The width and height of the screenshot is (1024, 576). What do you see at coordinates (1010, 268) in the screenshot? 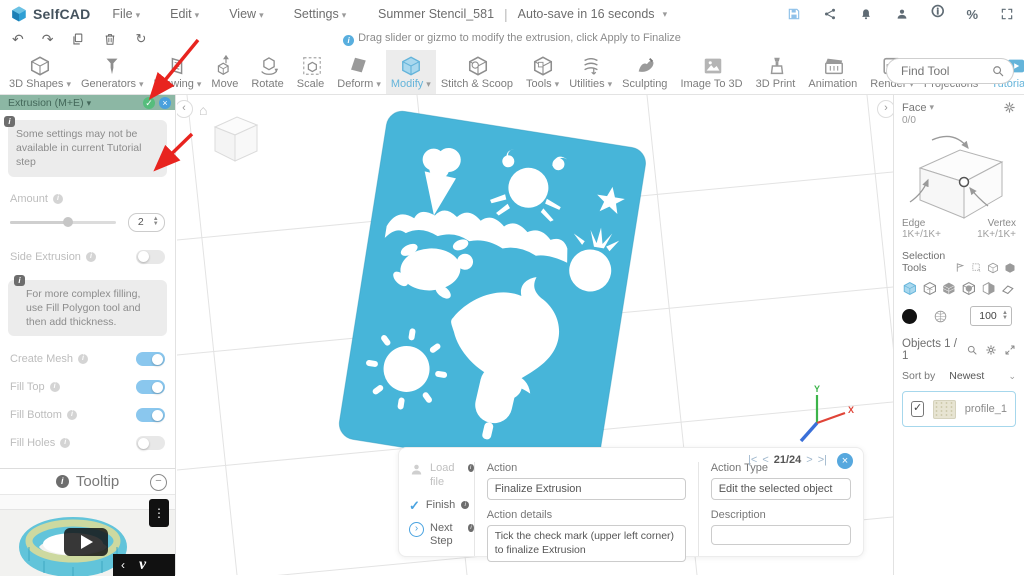
I see `shrink-selection-icon` at bounding box center [1010, 268].